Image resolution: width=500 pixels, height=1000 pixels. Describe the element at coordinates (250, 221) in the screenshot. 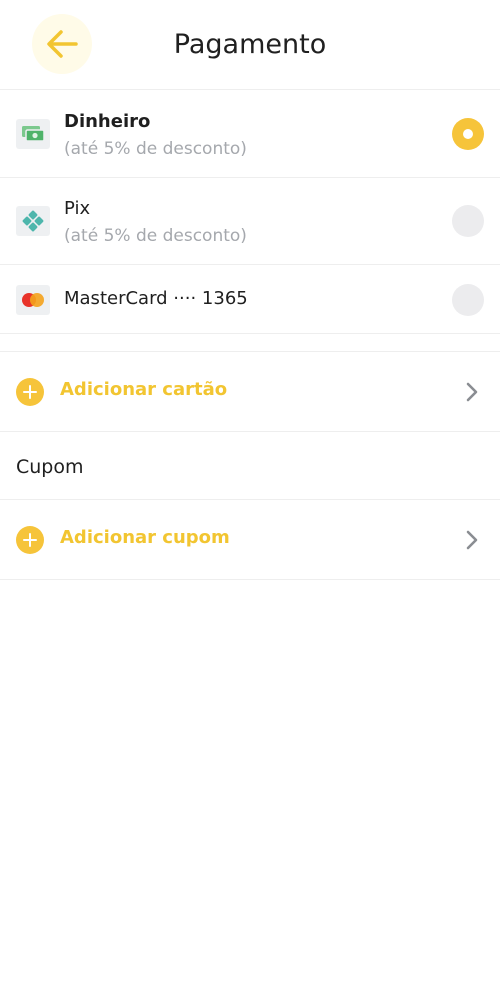

I see `payment-option-pix: Pix (até 5% de desconto)` at that location.